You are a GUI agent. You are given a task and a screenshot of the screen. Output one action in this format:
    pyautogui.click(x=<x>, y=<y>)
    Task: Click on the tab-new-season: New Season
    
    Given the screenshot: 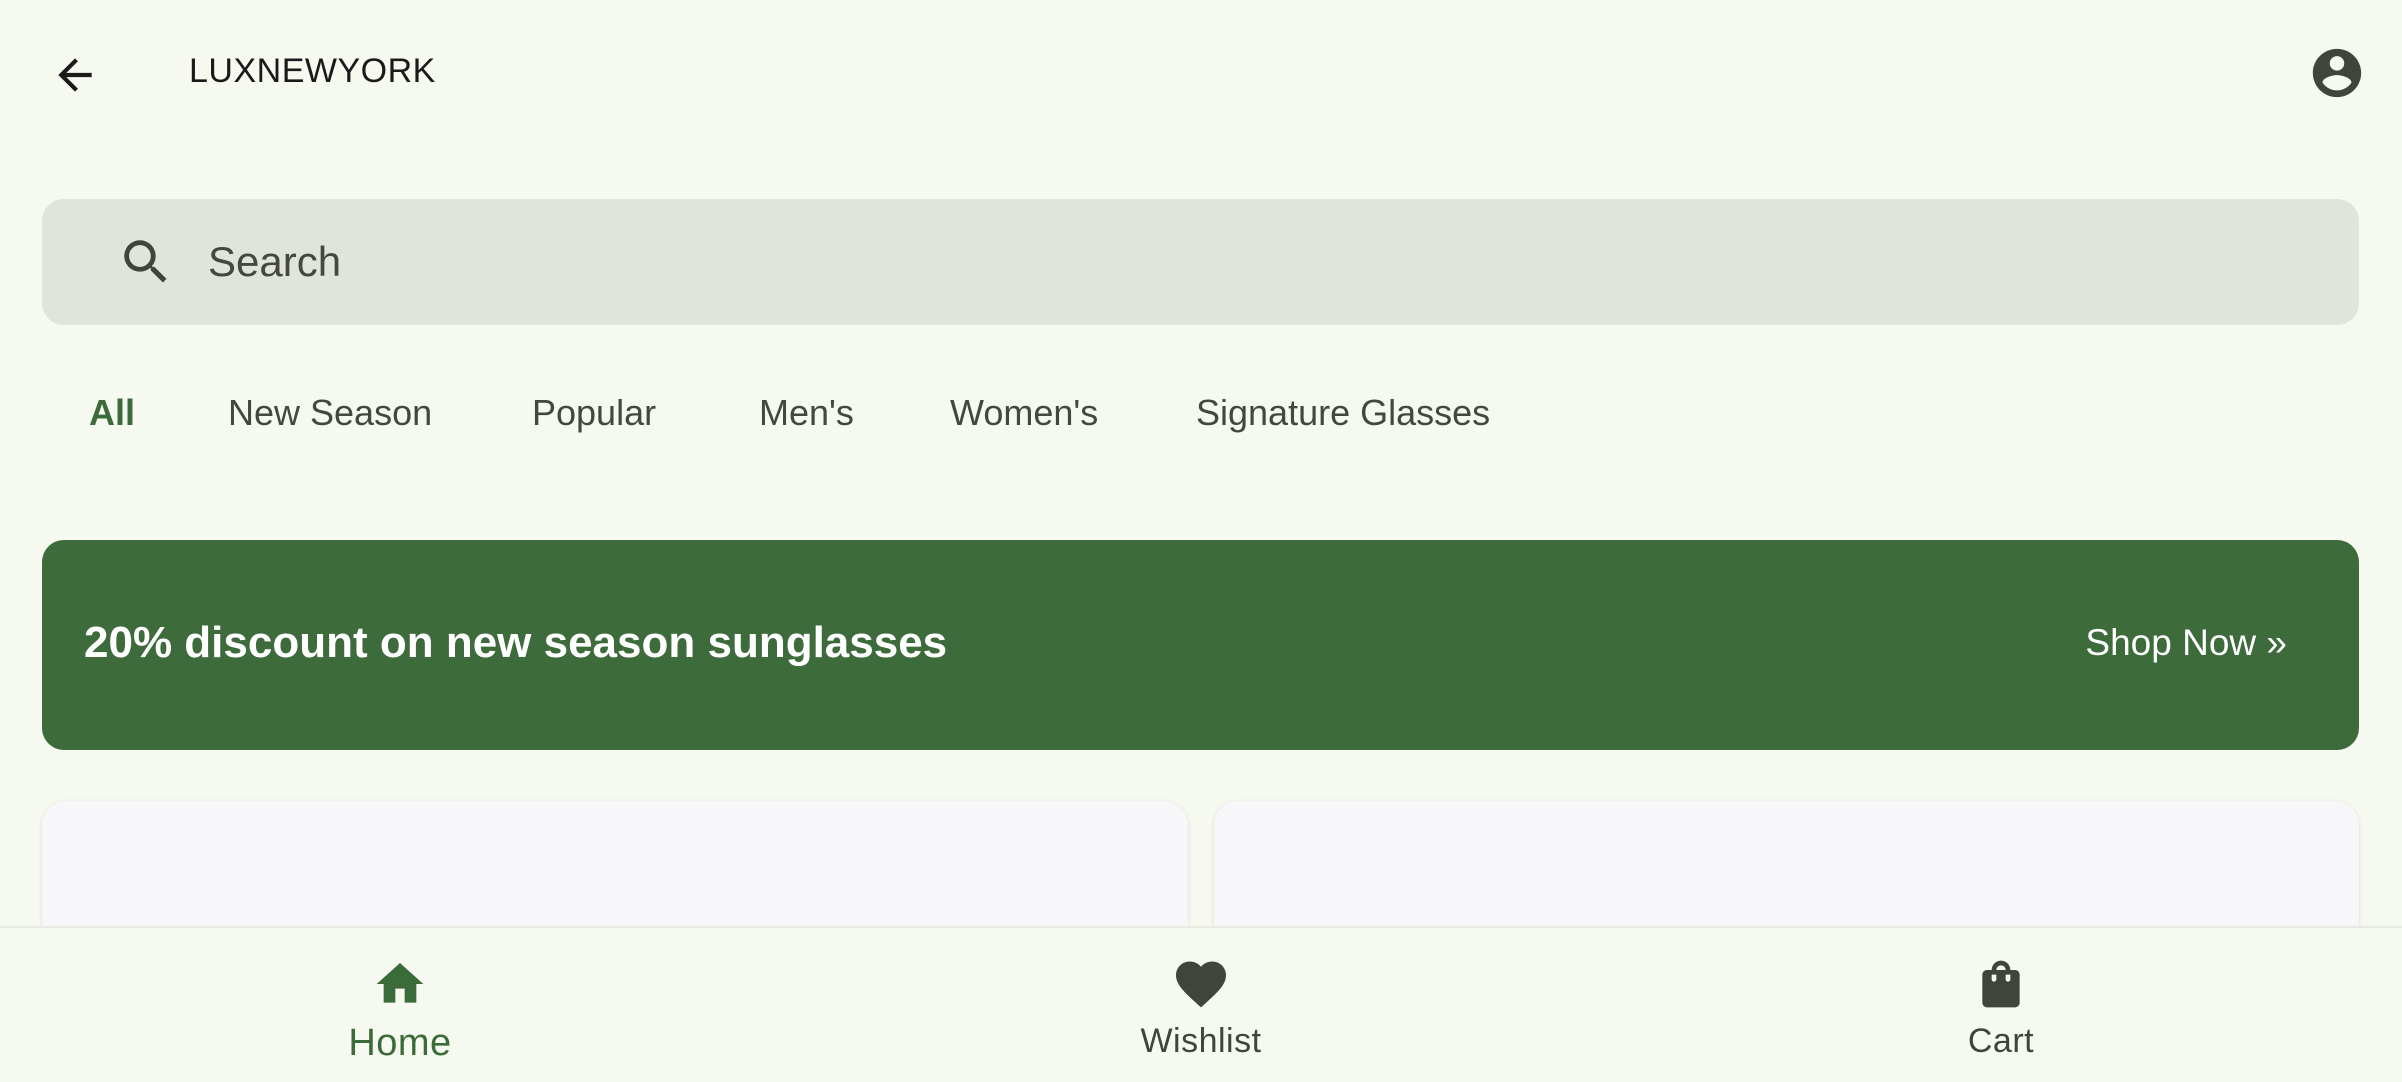 What is the action you would take?
    pyautogui.click(x=330, y=413)
    